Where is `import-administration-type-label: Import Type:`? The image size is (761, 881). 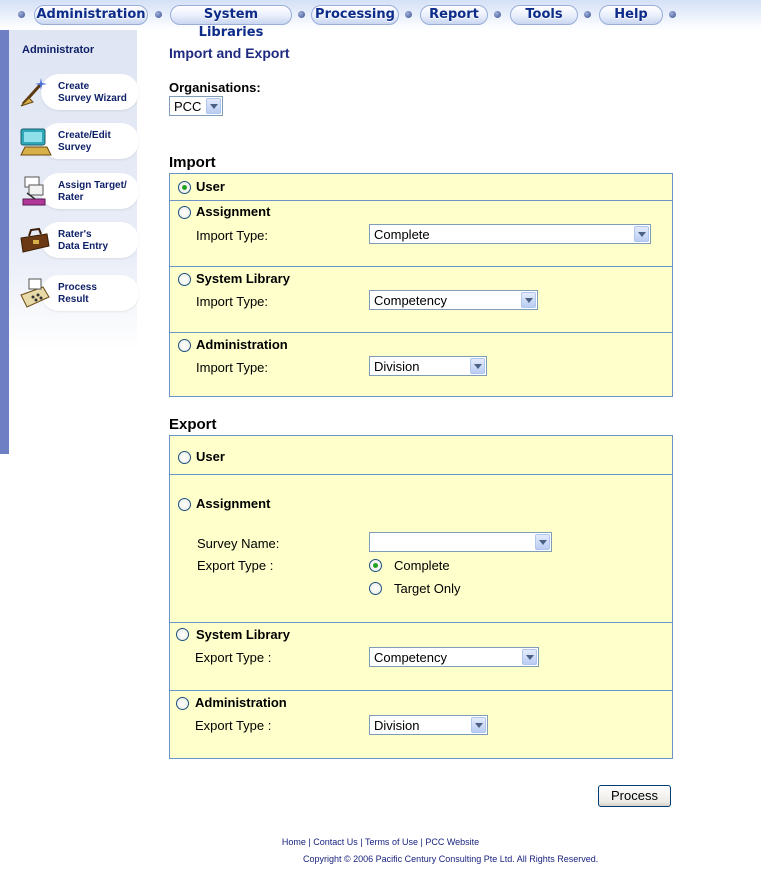 import-administration-type-label: Import Type: is located at coordinates (232, 367).